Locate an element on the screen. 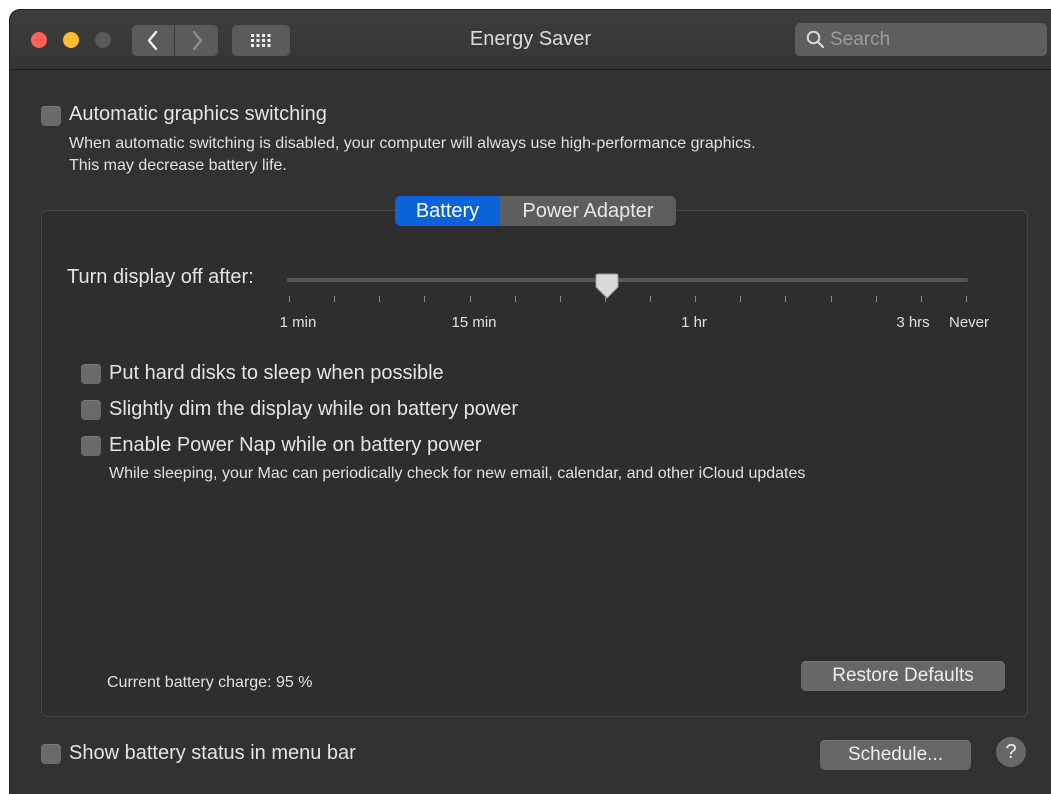 The height and width of the screenshot is (794, 1051). power-nap-label: Enable Power Nap while on battery power is located at coordinates (295, 445).